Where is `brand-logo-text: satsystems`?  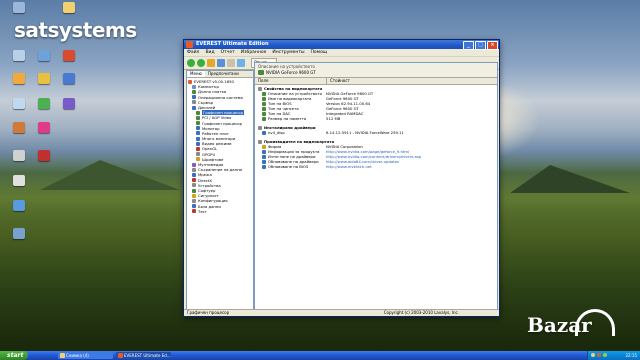
brand-logo-text: satsystems is located at coordinates (75, 30).